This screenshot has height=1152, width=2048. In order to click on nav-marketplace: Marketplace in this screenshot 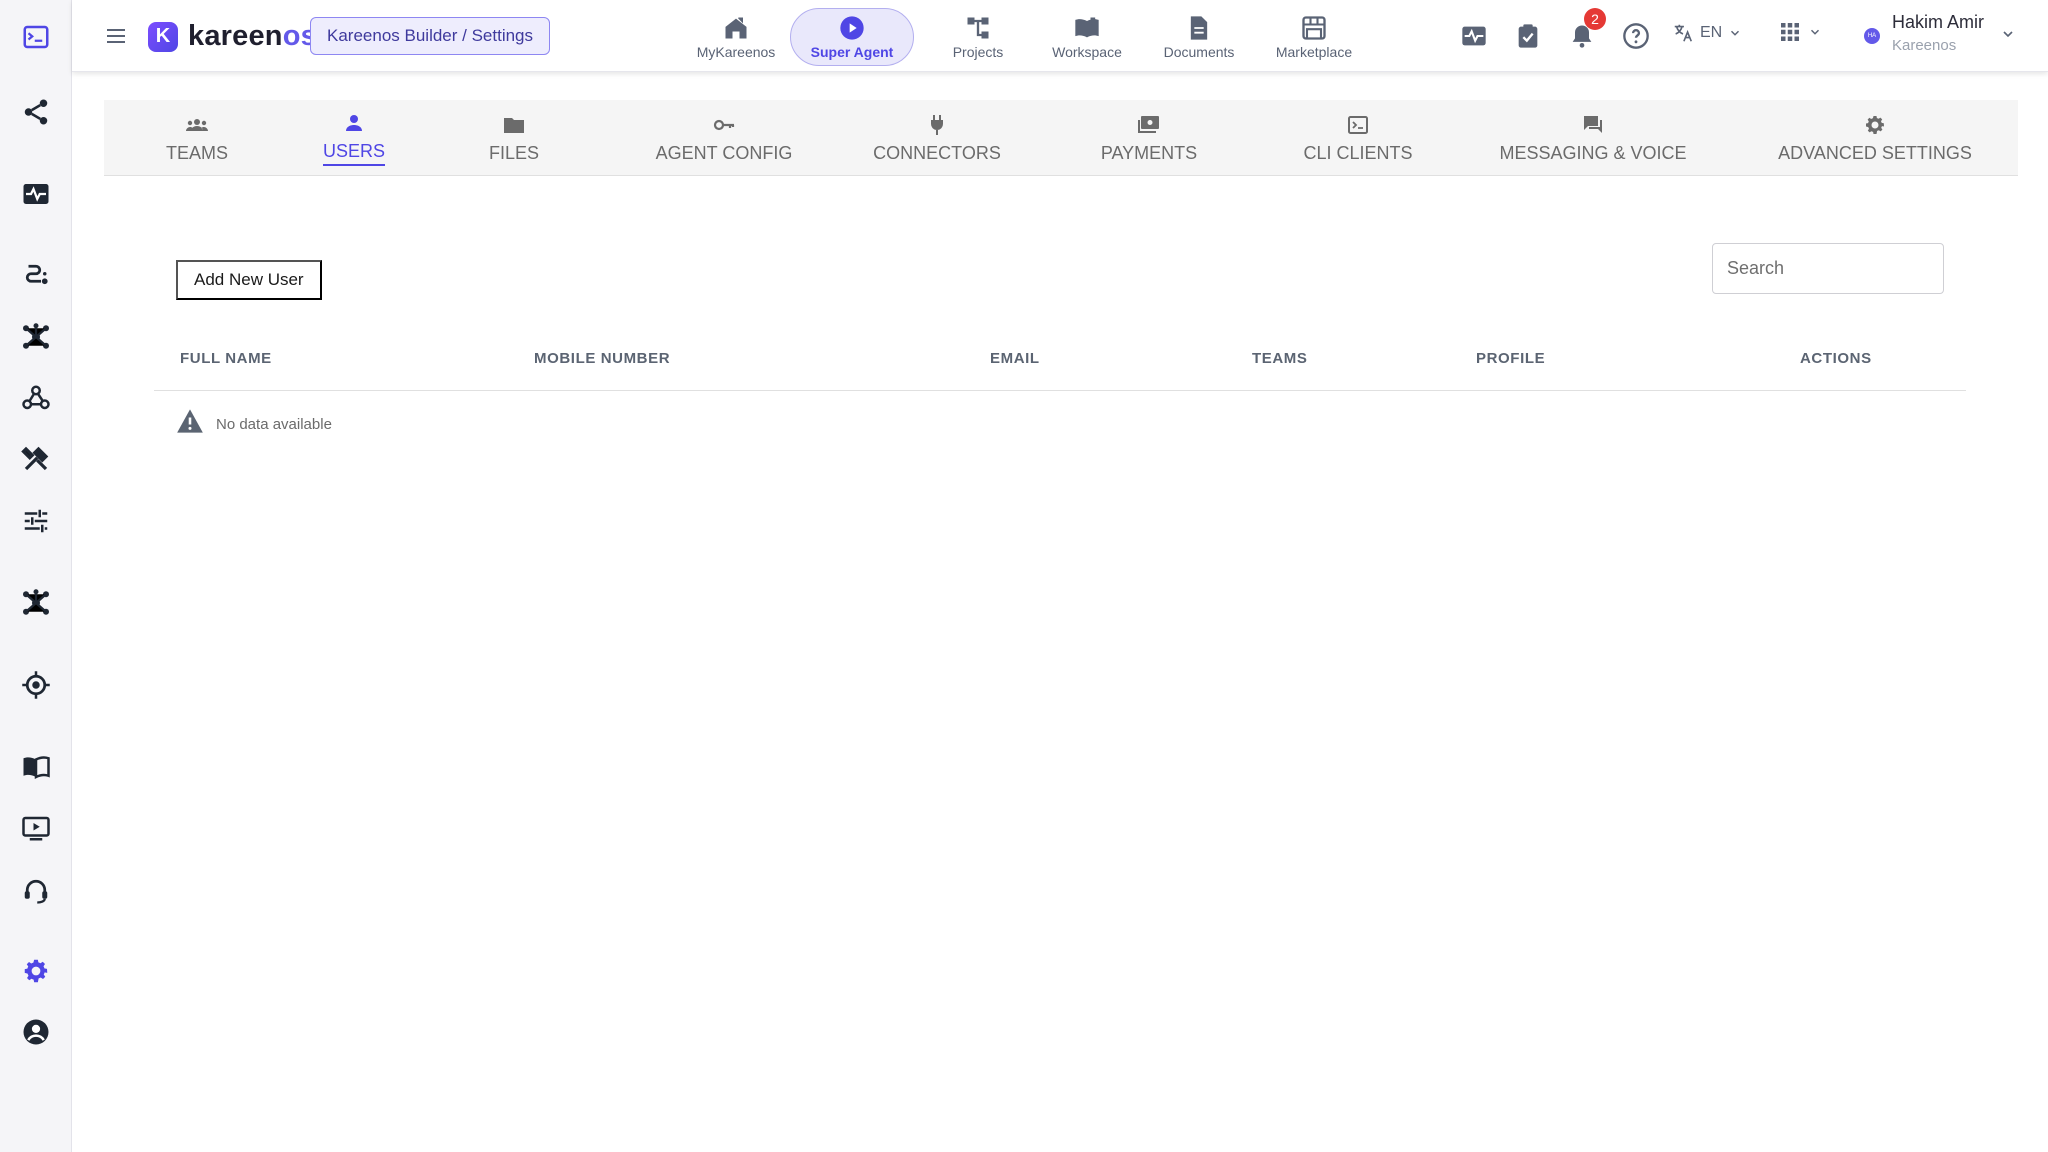, I will do `click(1314, 37)`.